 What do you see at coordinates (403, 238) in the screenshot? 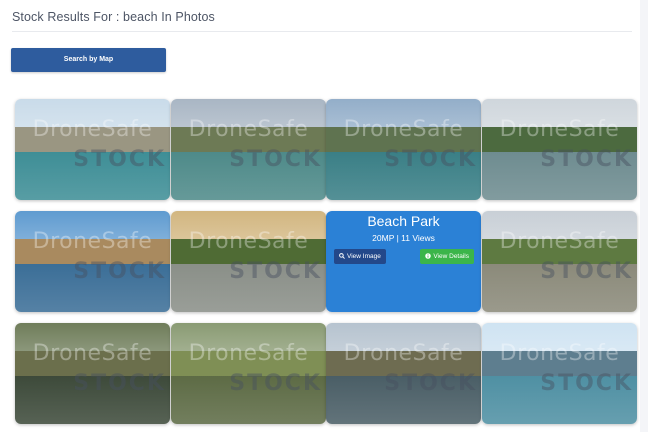
I see `photo-meta: 20MP | 11 Views` at bounding box center [403, 238].